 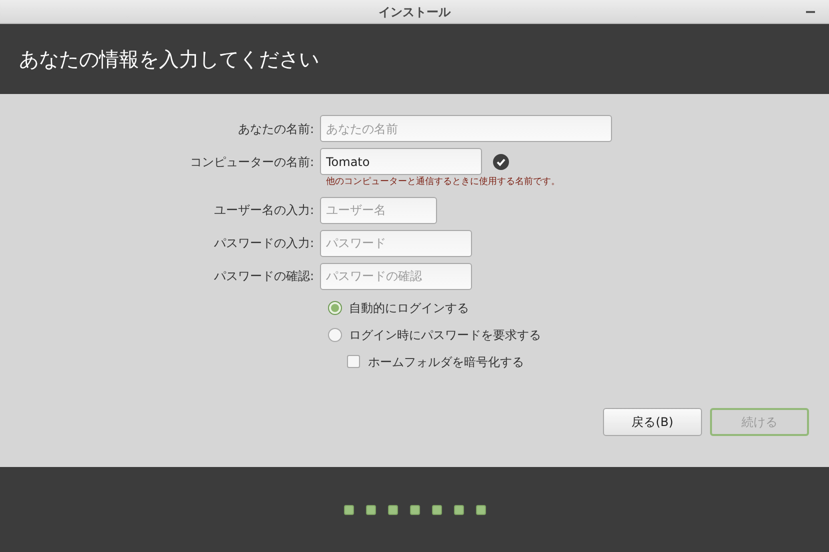 What do you see at coordinates (263, 210) in the screenshot?
I see `field-label: ユーザー名の入力:` at bounding box center [263, 210].